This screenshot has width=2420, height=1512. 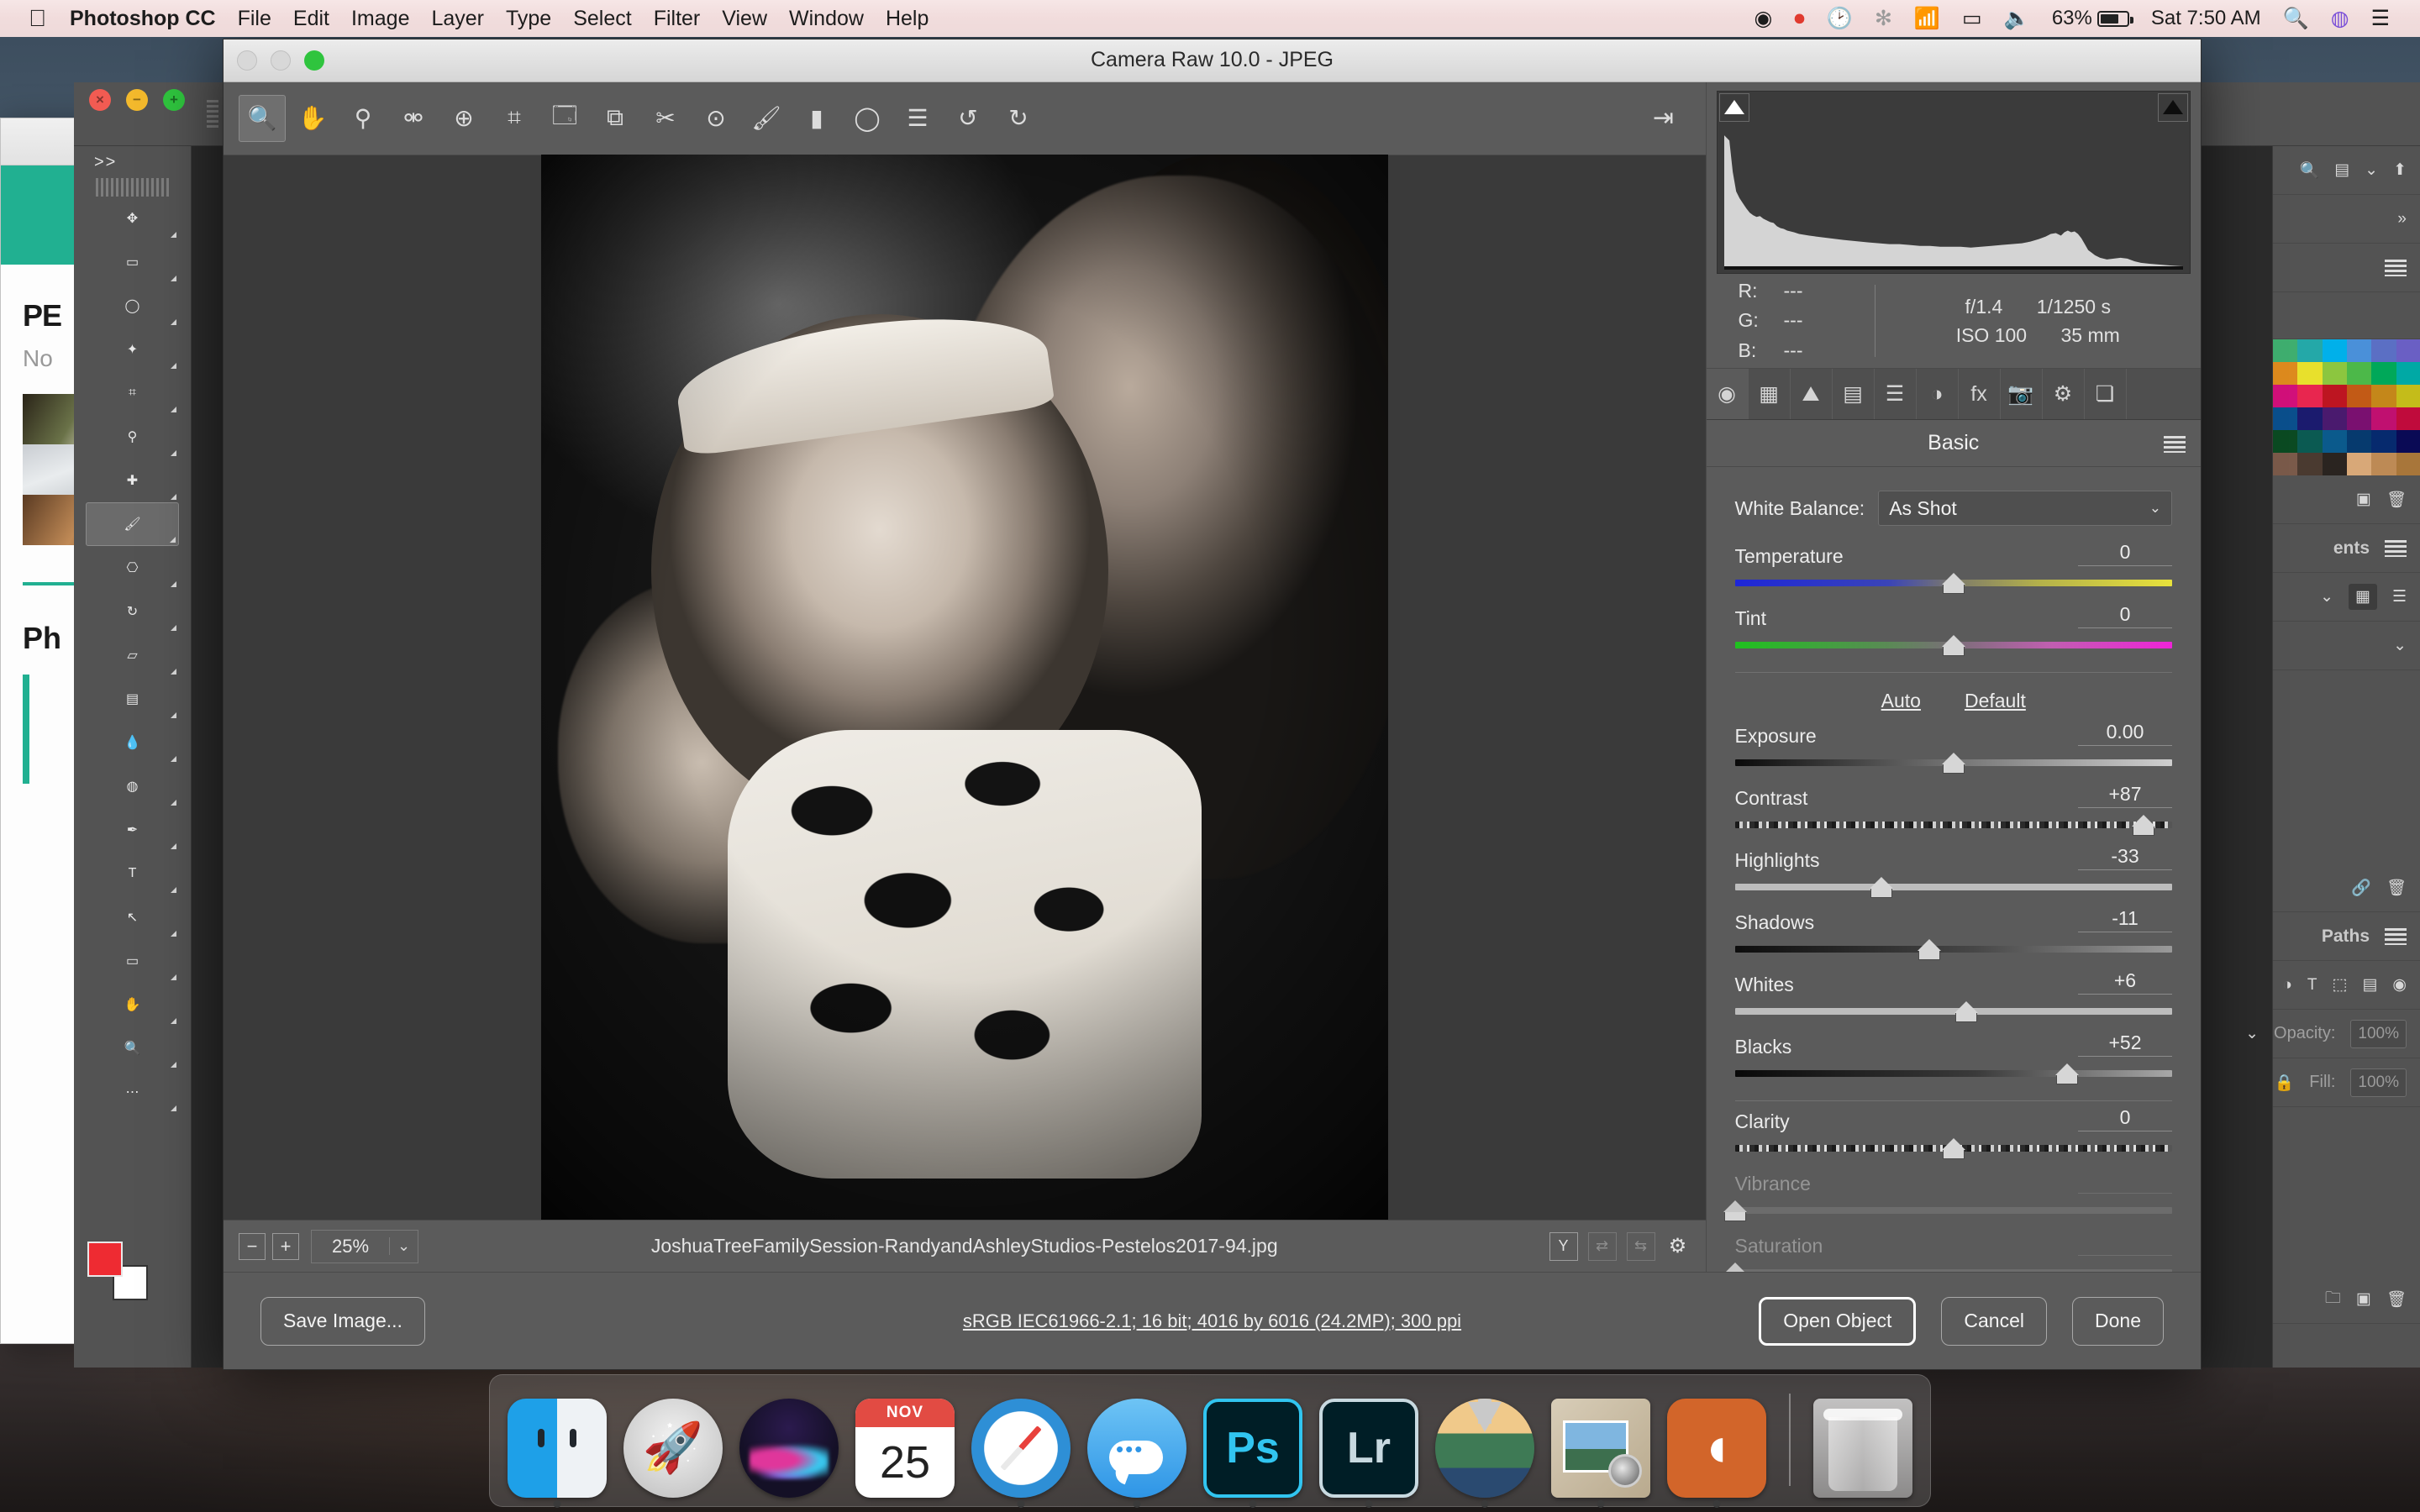 What do you see at coordinates (1883, 18) in the screenshot?
I see `bluetooth-icon: ✻` at bounding box center [1883, 18].